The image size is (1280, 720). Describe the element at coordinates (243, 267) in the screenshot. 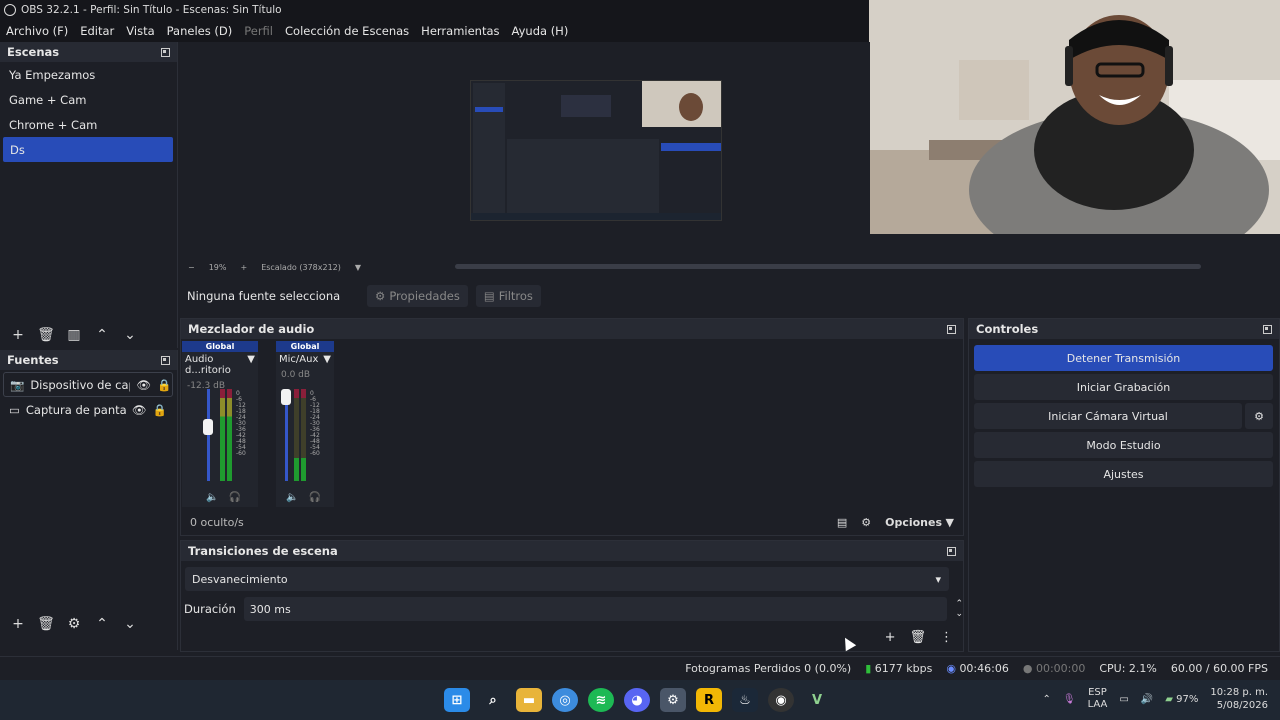

I see `zoom-in-button: +` at that location.